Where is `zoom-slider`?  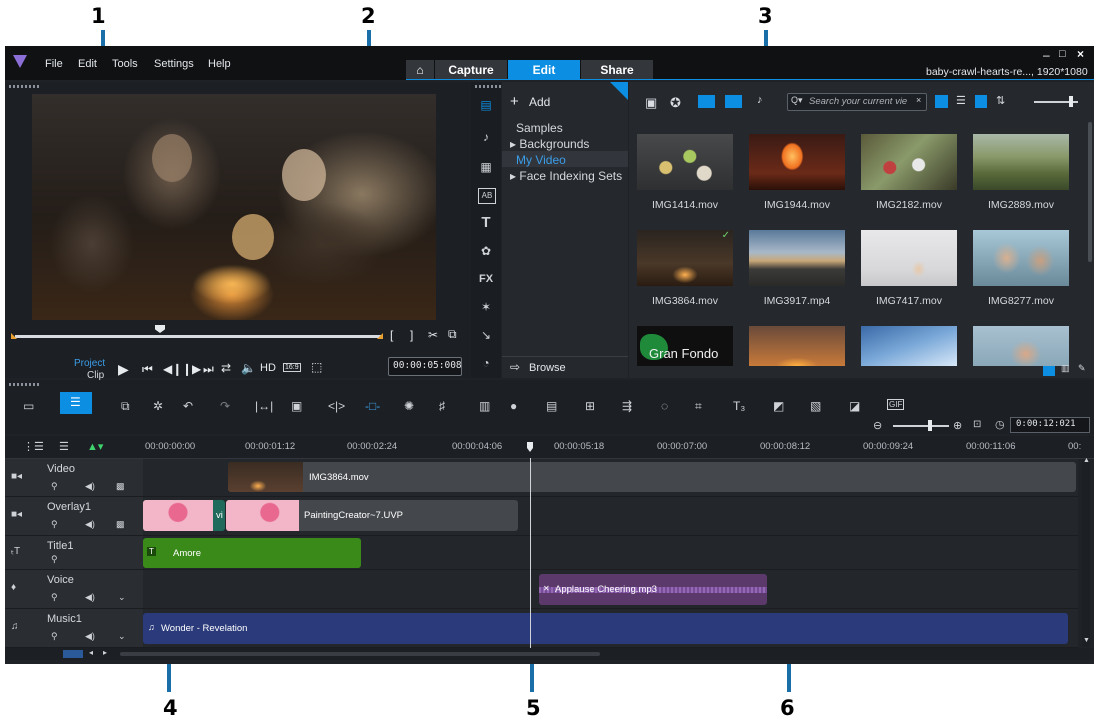
zoom-slider is located at coordinates (921, 426).